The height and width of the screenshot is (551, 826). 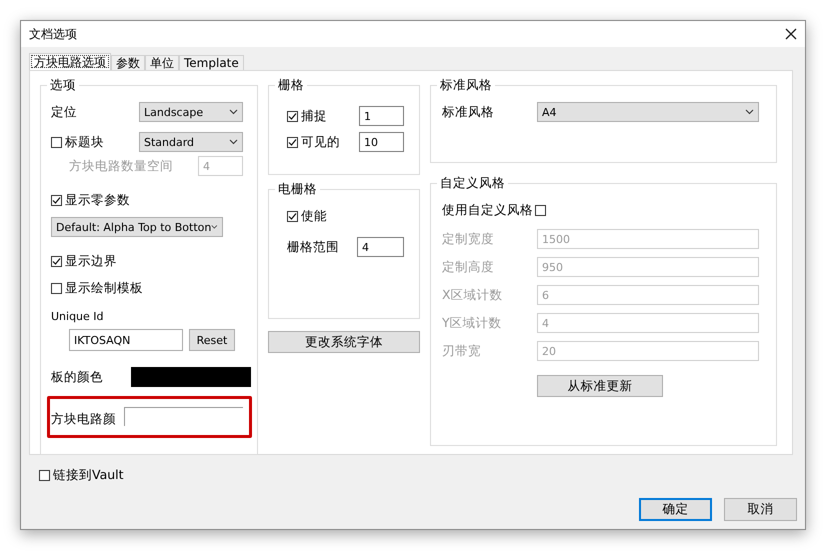 I want to click on group-title: 电栅格, so click(x=297, y=189).